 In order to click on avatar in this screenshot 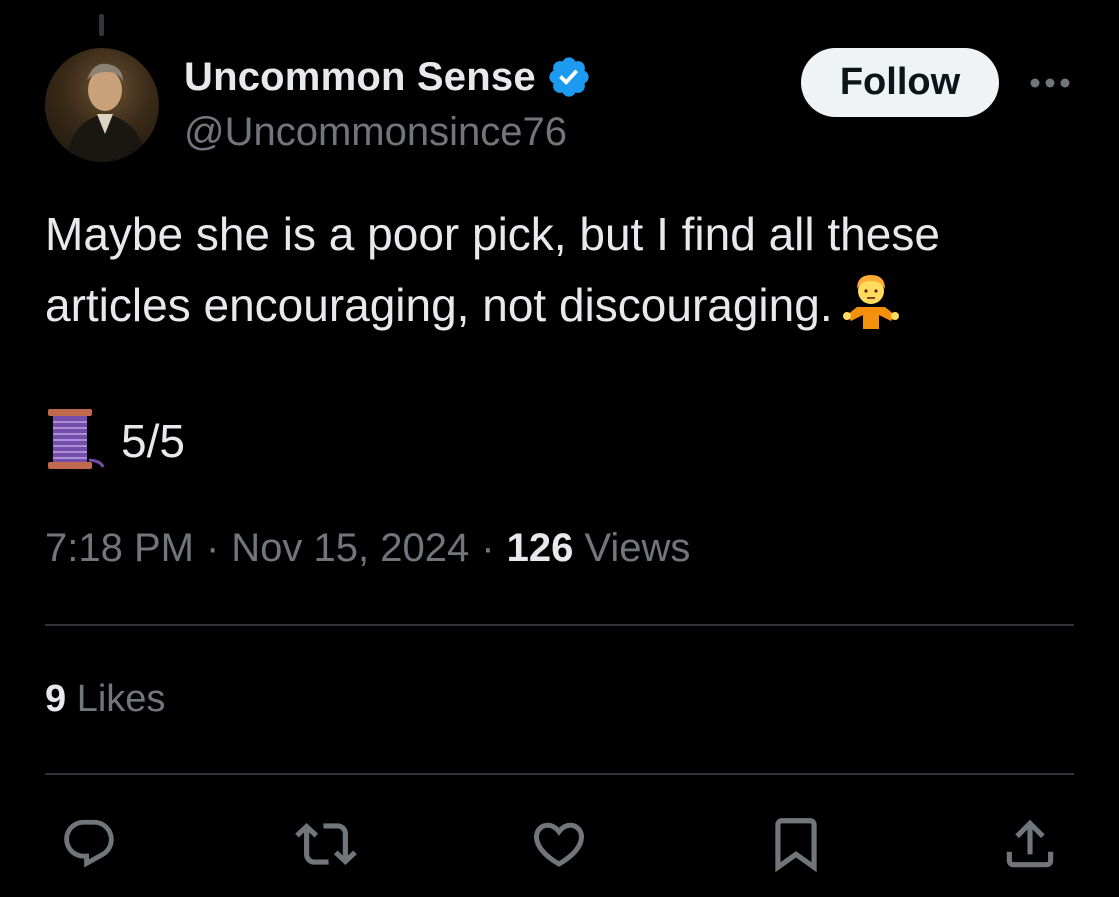, I will do `click(102, 105)`.